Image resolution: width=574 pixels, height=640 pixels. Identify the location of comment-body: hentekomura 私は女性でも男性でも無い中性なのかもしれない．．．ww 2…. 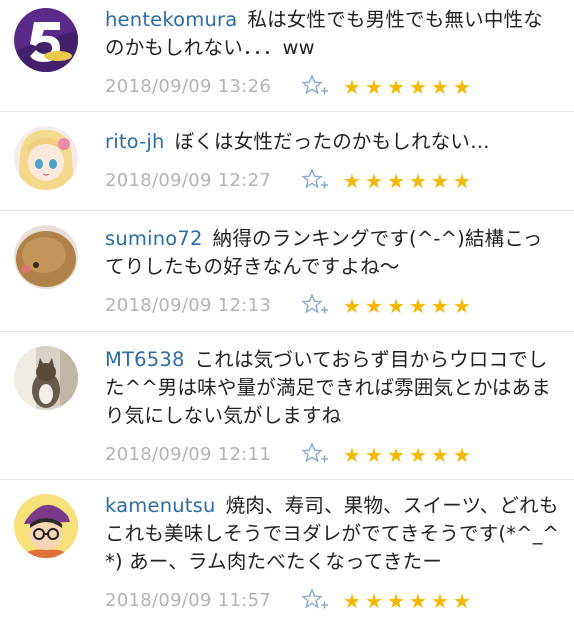
(332, 55).